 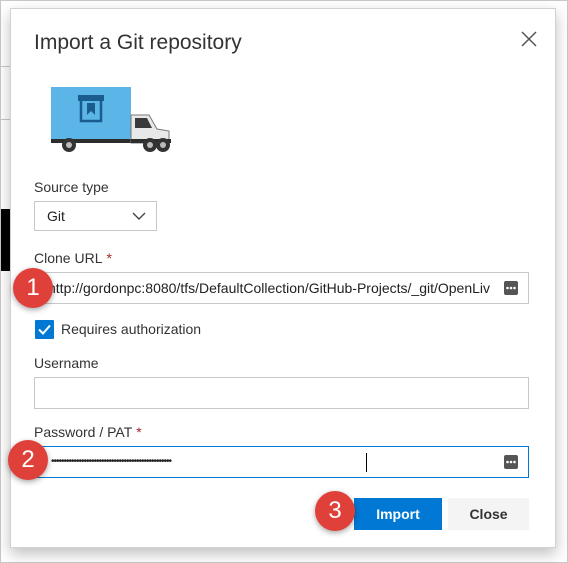 I want to click on step-badge-2: 2, so click(x=28, y=460).